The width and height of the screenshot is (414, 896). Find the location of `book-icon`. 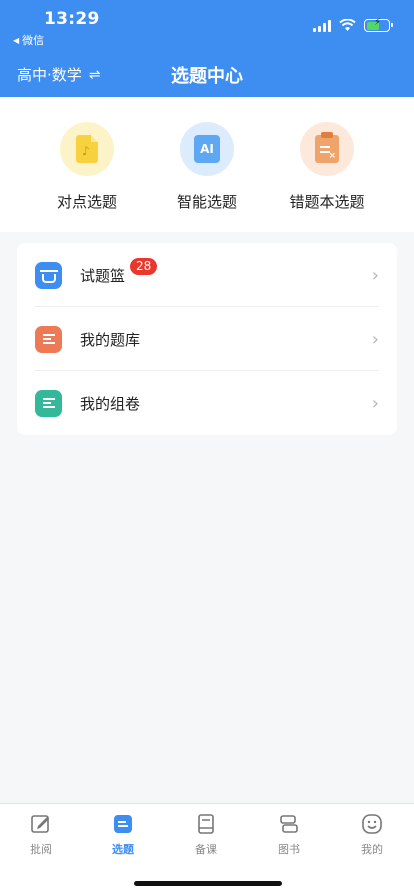

book-icon is located at coordinates (206, 824).